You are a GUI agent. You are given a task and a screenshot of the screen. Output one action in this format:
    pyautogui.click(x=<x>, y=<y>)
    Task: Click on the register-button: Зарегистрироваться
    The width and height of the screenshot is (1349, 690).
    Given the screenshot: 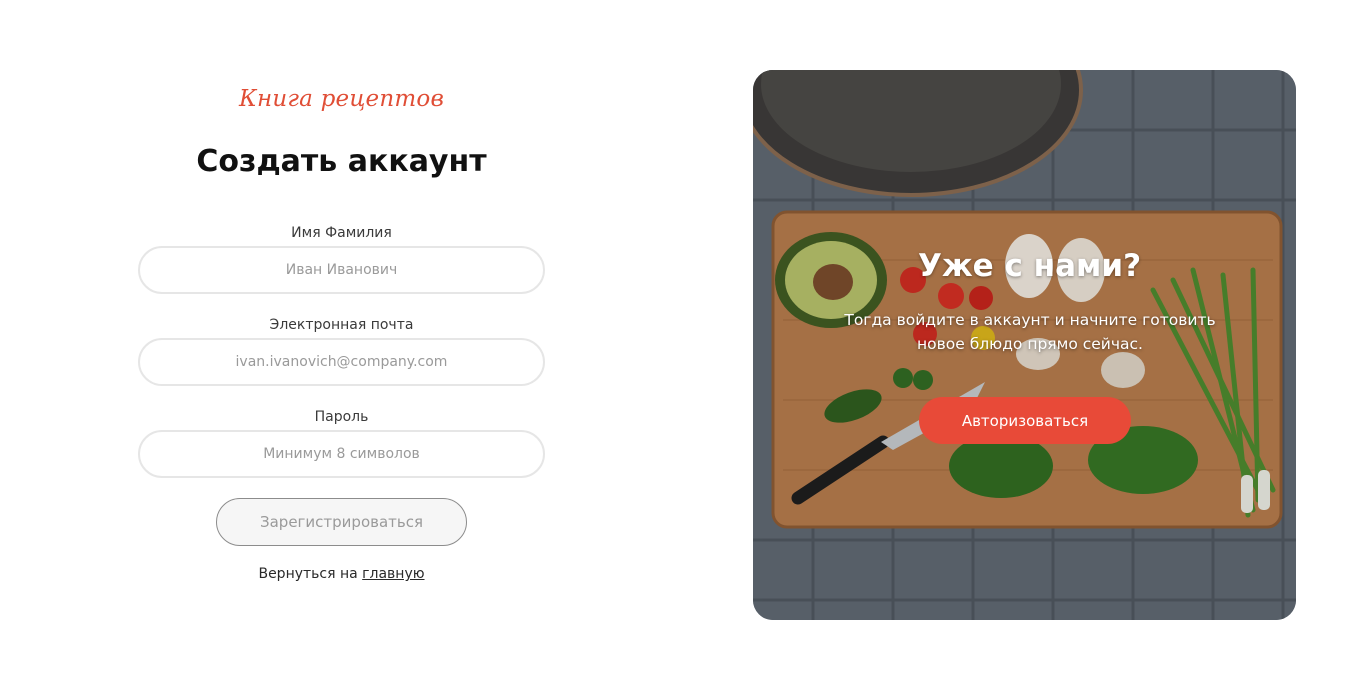 What is the action you would take?
    pyautogui.click(x=341, y=522)
    